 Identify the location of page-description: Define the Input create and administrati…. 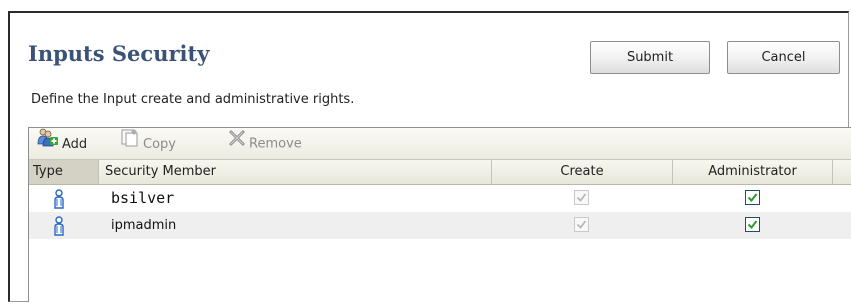
(193, 99).